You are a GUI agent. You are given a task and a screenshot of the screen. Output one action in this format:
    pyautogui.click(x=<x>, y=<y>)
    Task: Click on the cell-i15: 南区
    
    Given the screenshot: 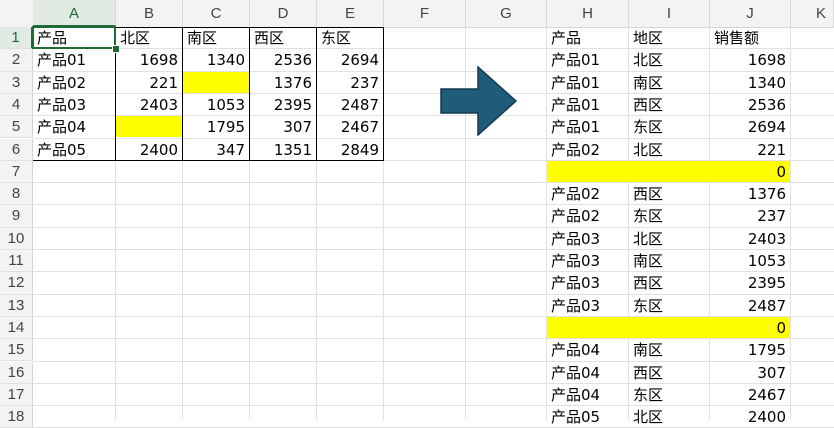 What is the action you would take?
    pyautogui.click(x=669, y=349)
    